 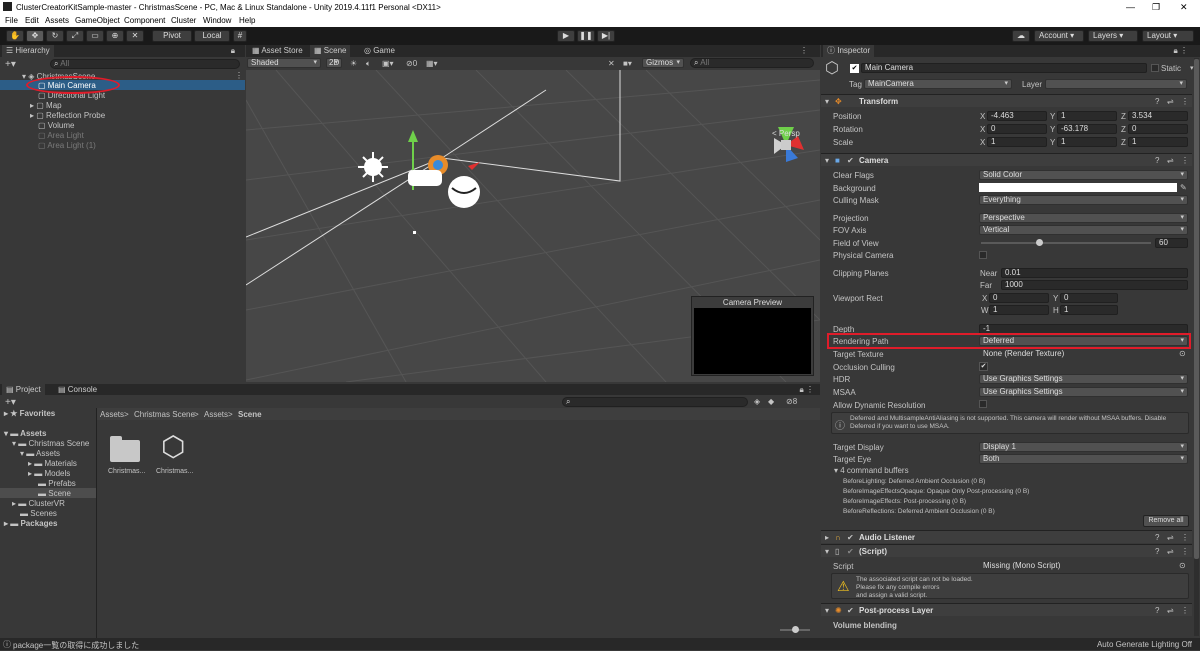 What do you see at coordinates (1171, 243) in the screenshot?
I see `fov-value-field: 60` at bounding box center [1171, 243].